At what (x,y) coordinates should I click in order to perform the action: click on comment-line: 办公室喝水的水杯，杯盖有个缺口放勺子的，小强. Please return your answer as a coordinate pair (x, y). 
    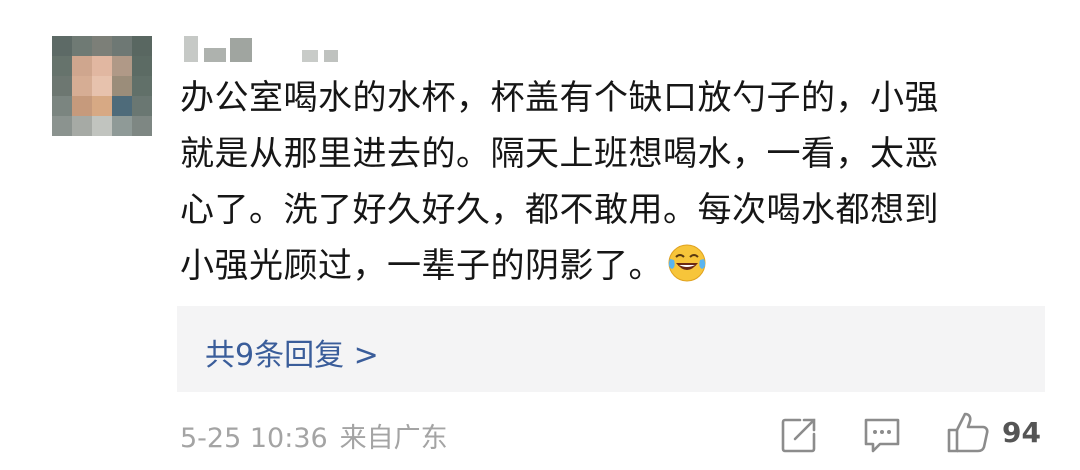
    Looking at the image, I should click on (559, 98).